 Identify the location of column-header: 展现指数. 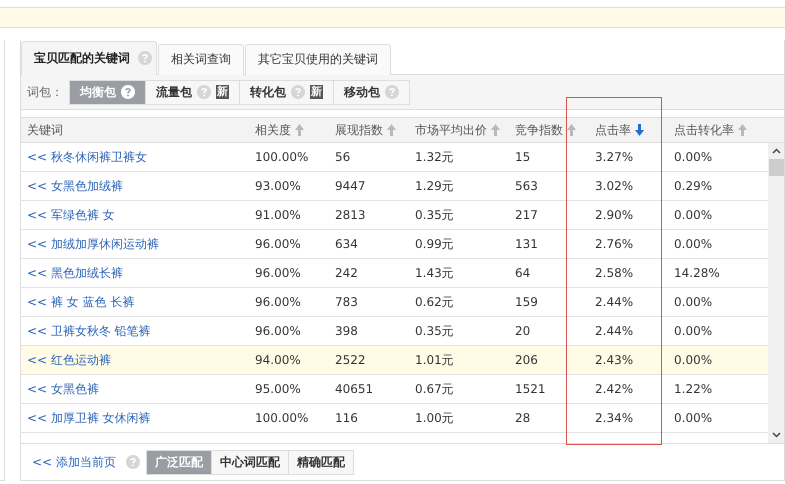
(369, 130).